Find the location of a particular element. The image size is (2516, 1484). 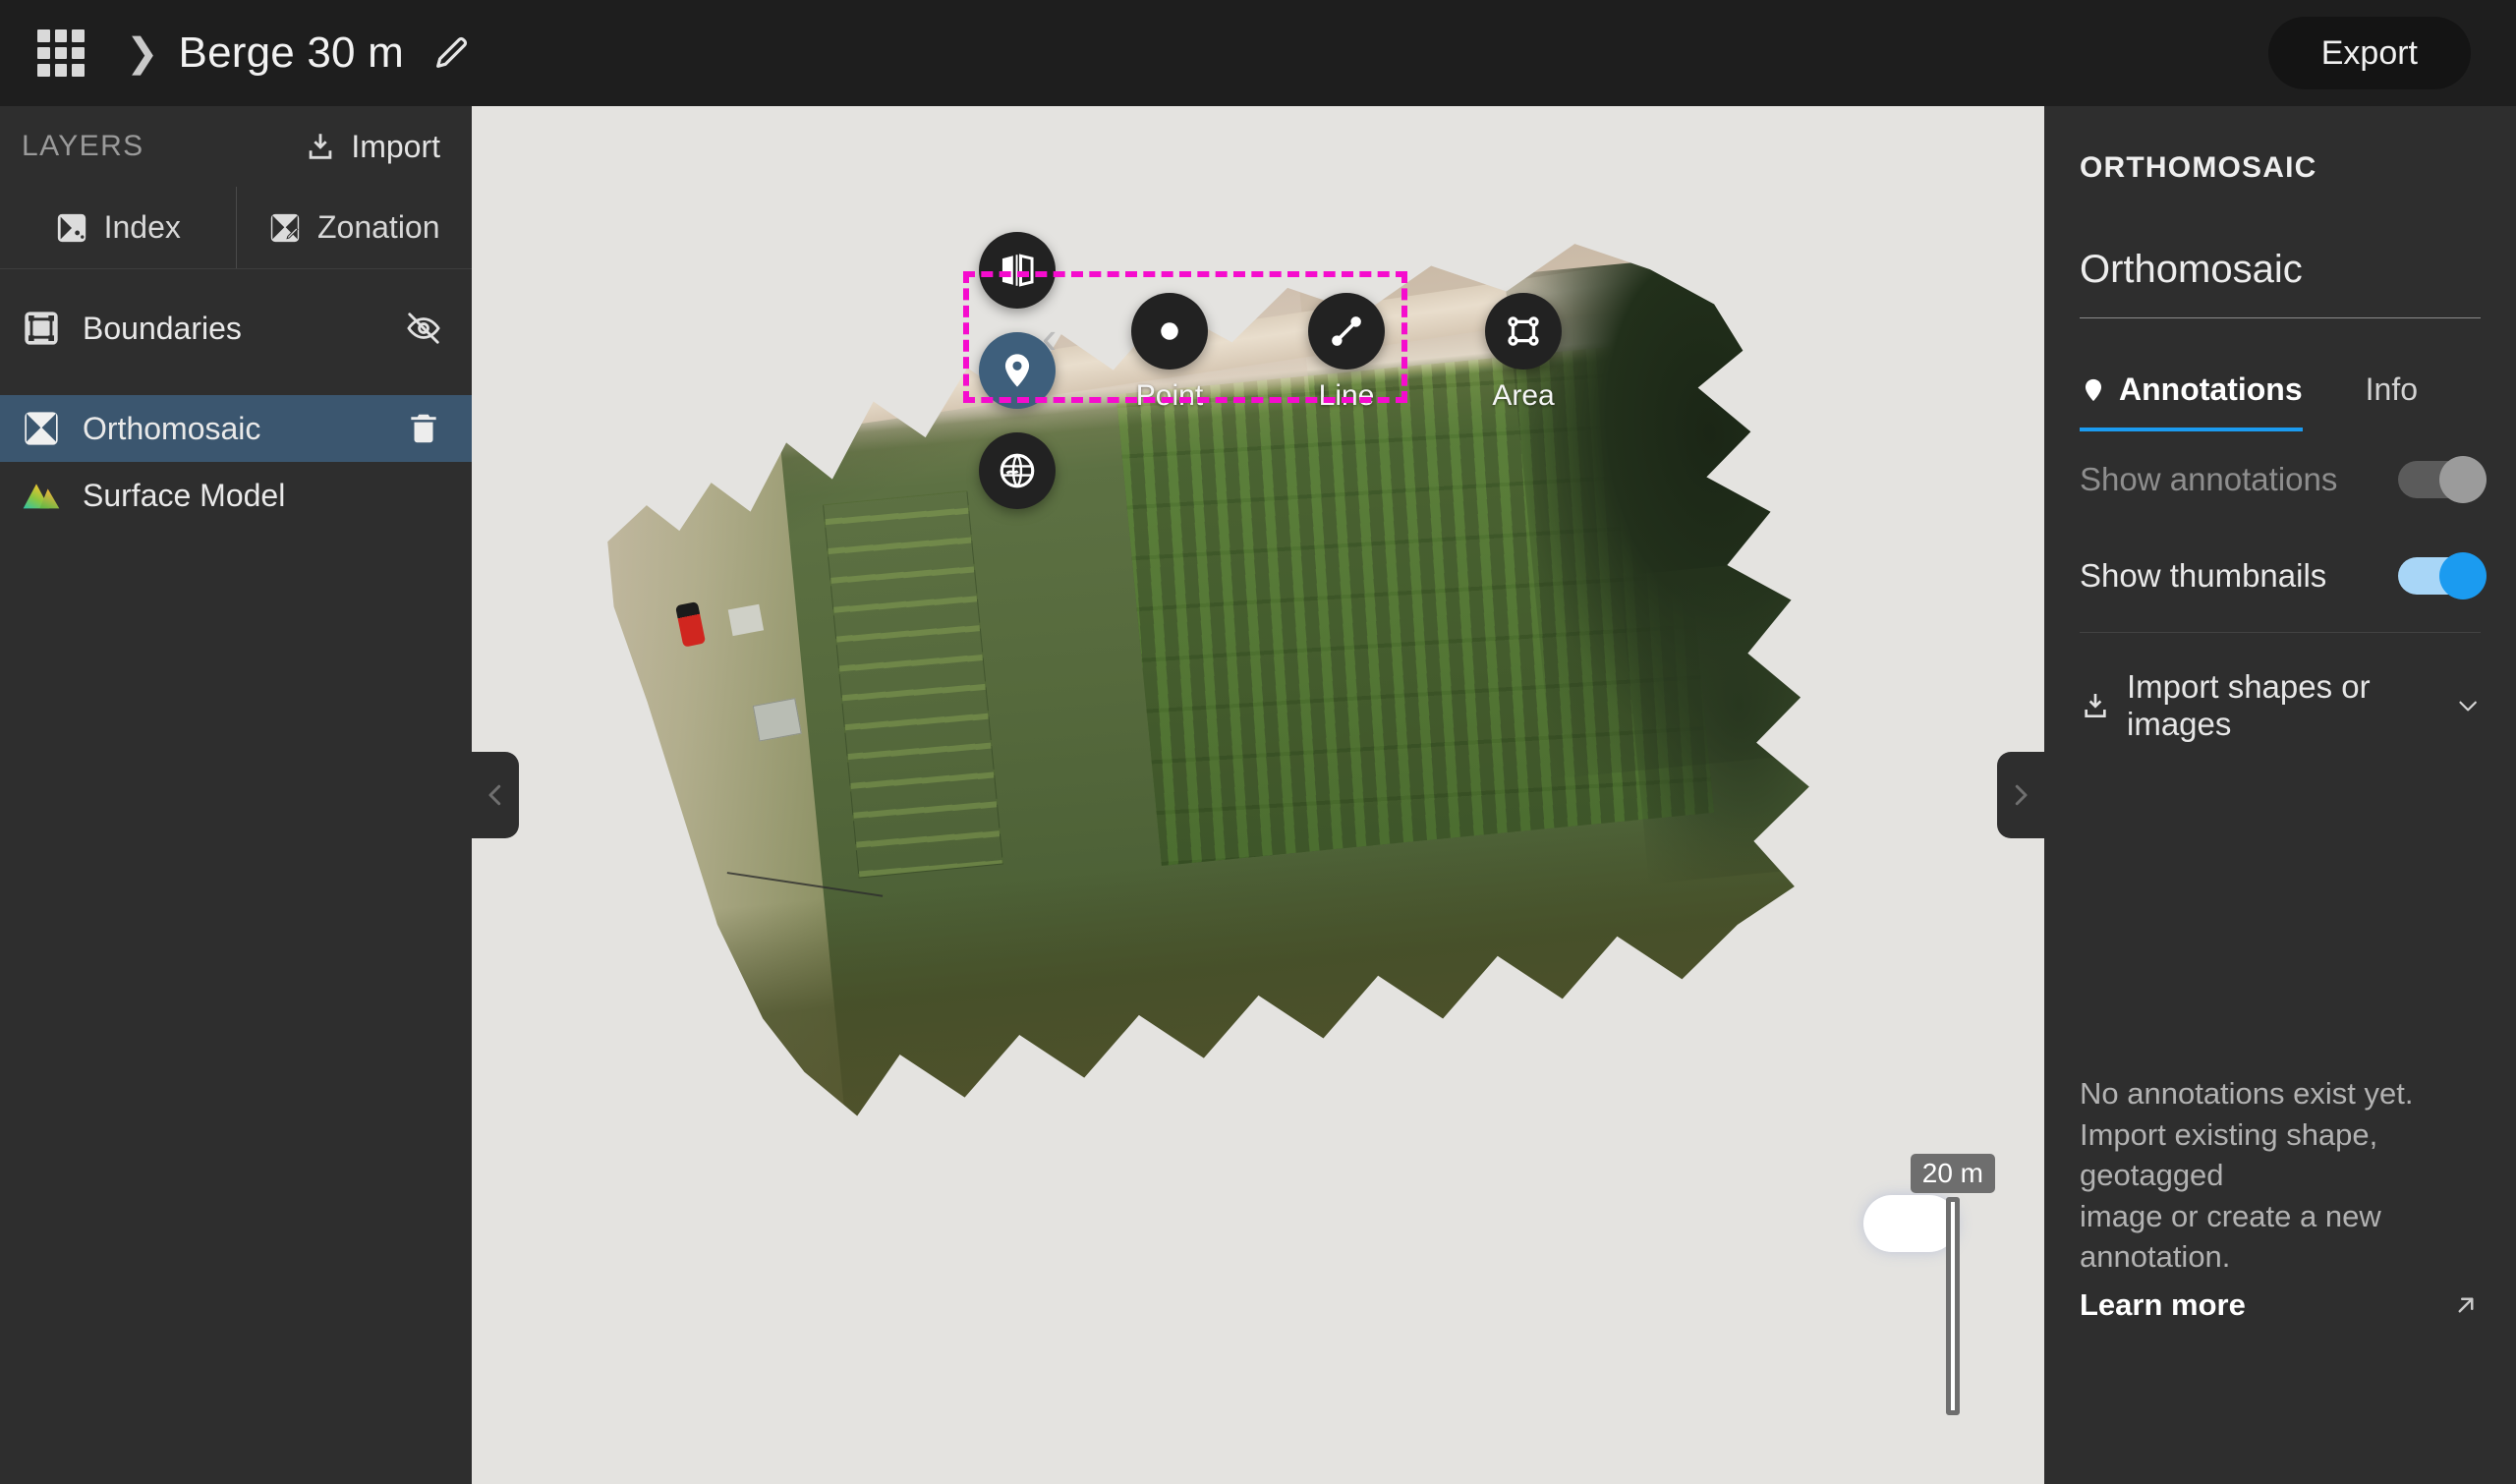

shape-tool-line: Line is located at coordinates (1346, 353).